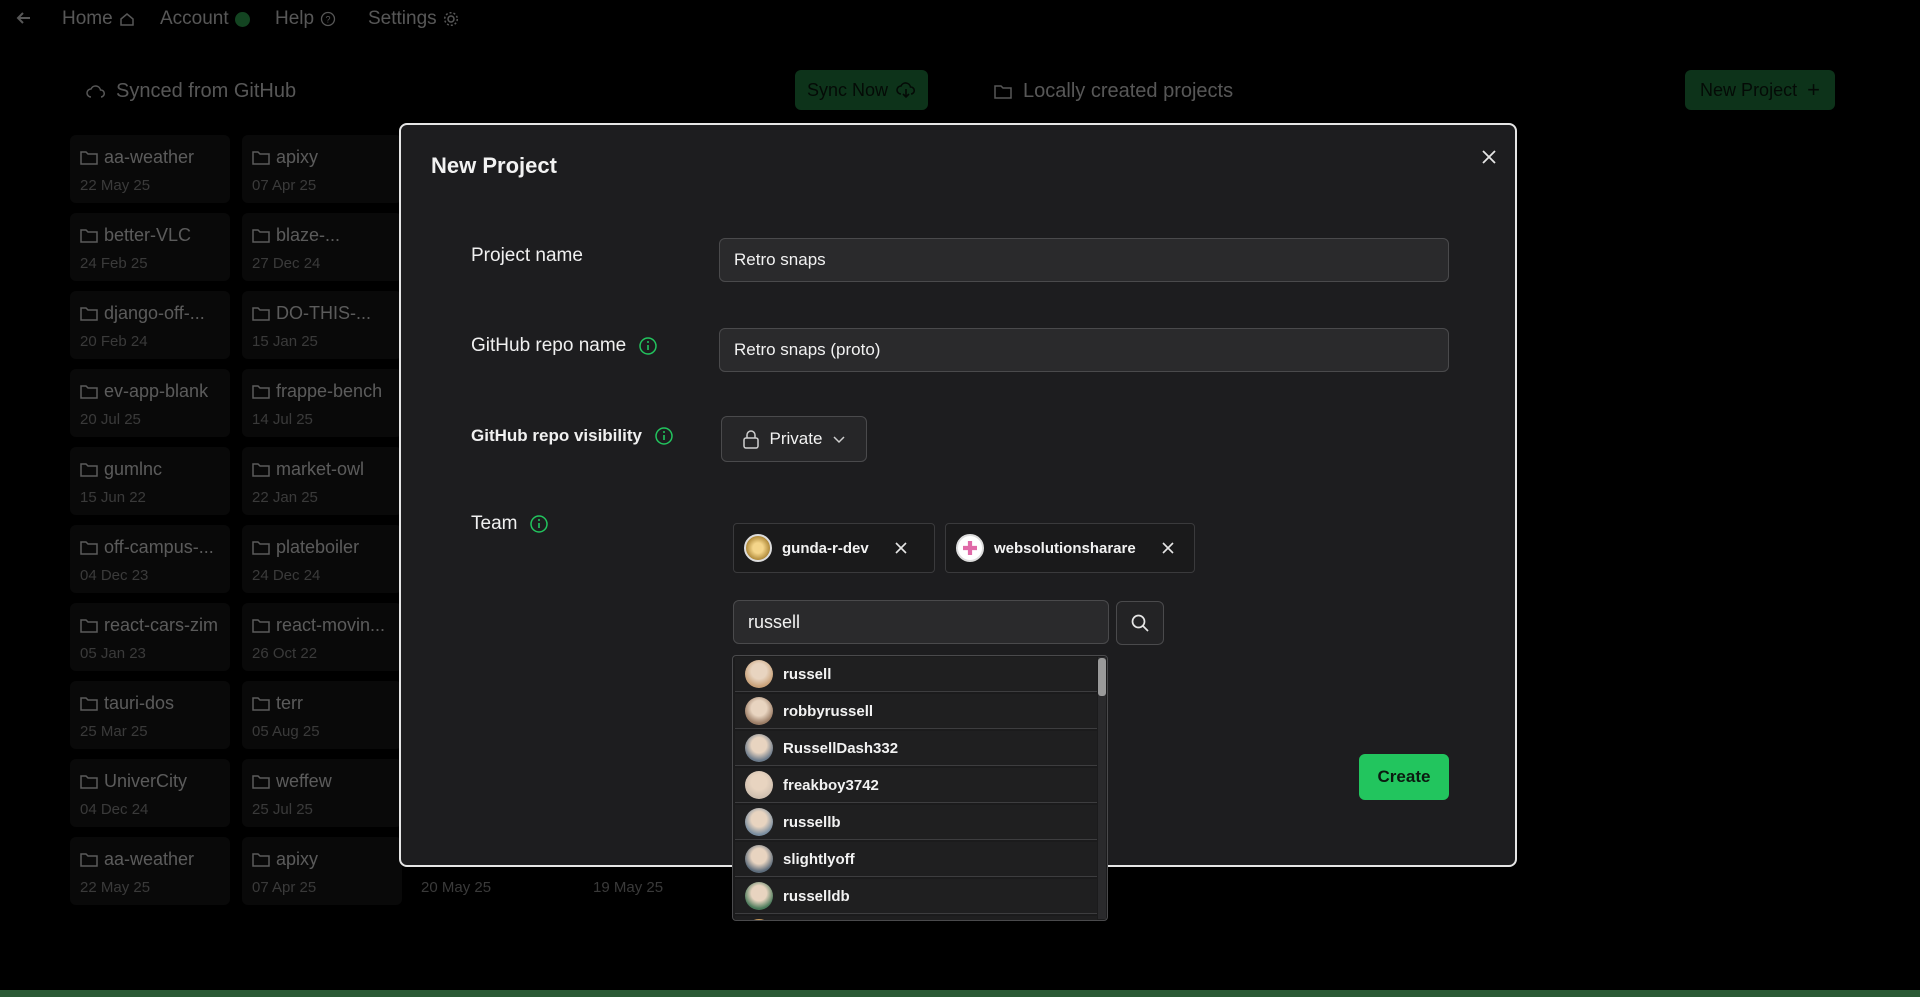  I want to click on project-name: ev-app-blank, so click(144, 391).